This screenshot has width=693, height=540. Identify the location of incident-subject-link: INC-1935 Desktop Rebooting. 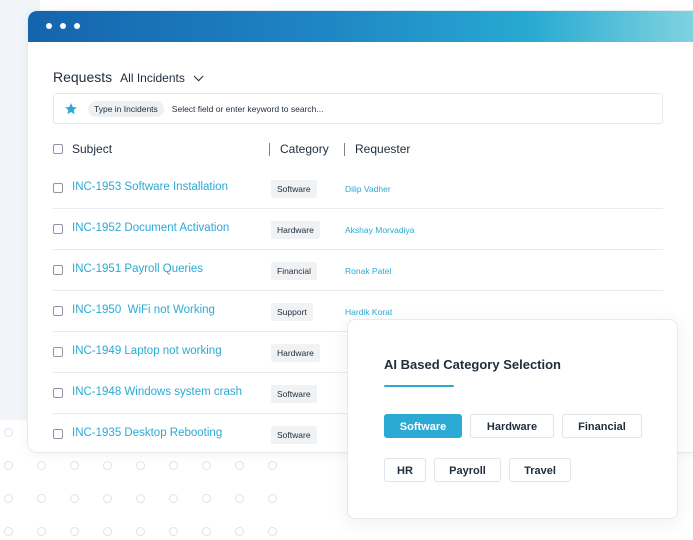
(147, 433).